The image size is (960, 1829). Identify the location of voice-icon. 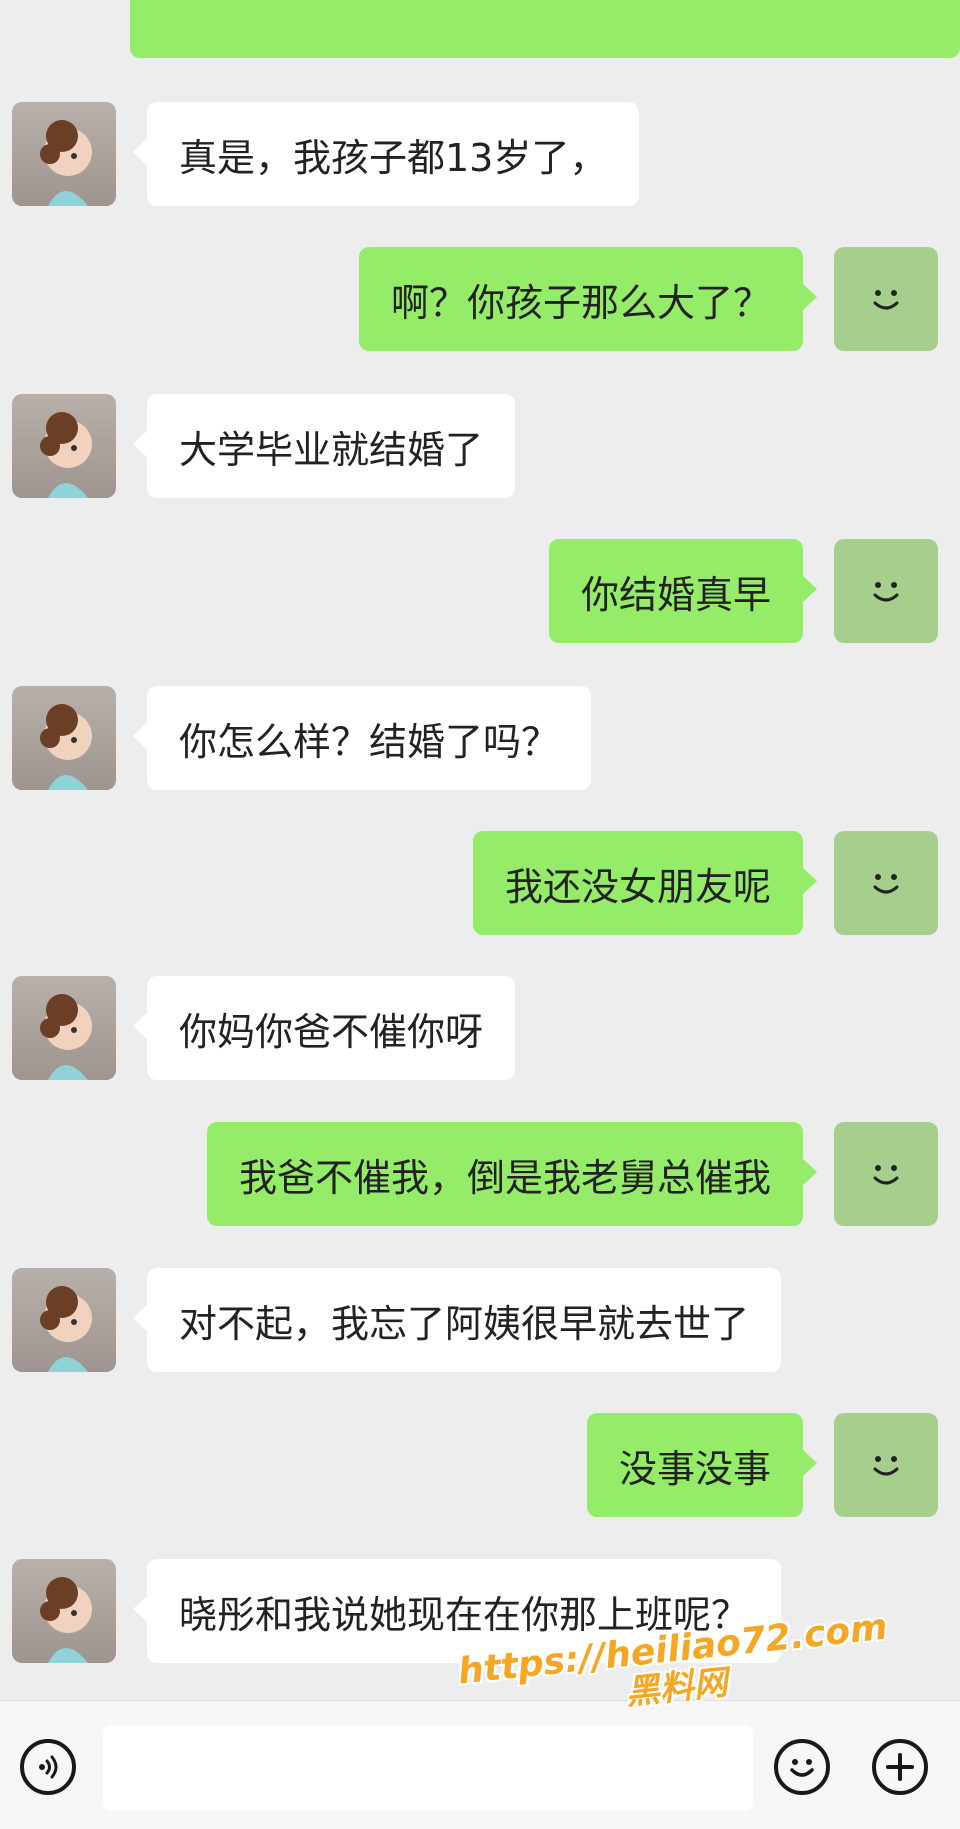
(48, 1767).